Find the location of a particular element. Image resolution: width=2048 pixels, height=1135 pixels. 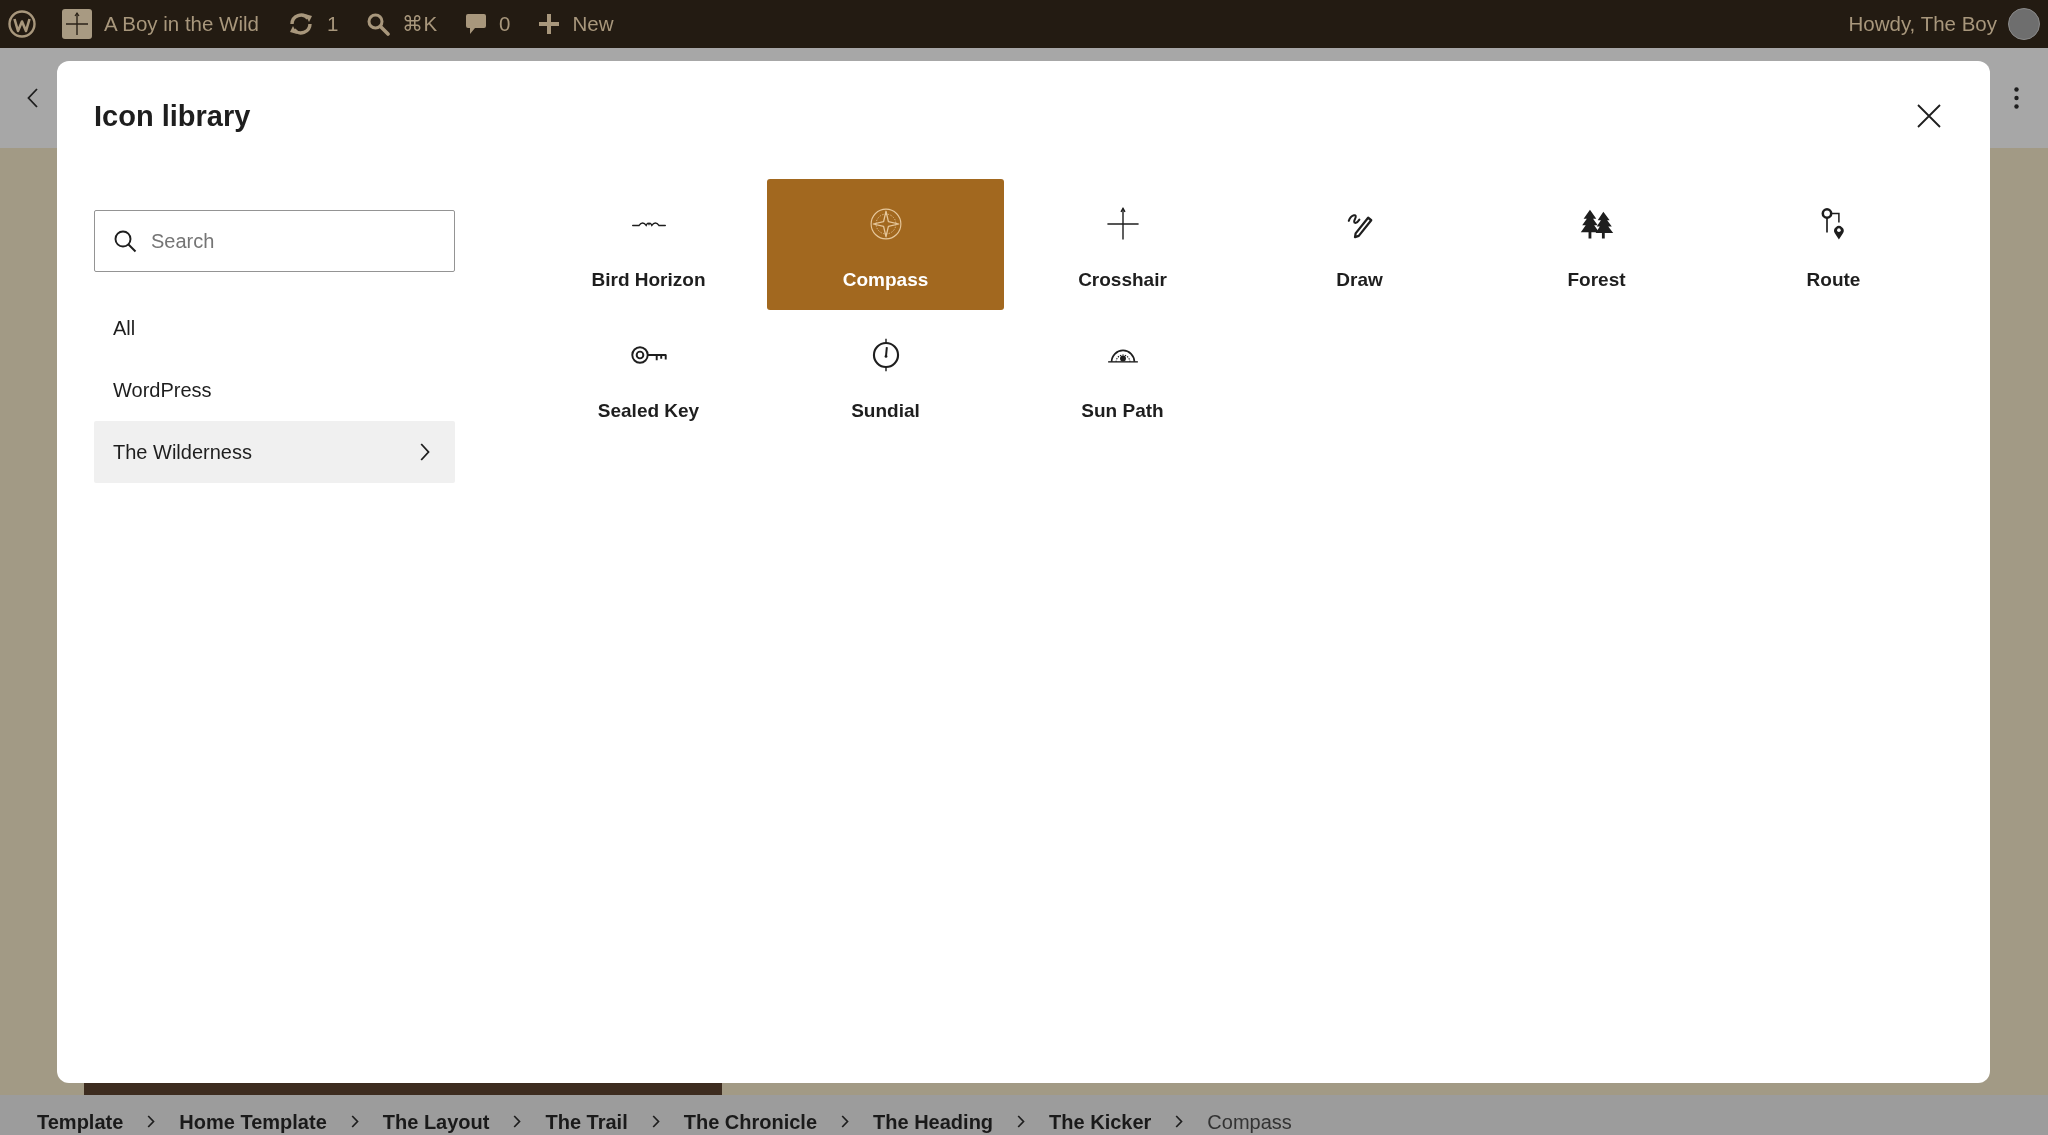

icon-option: Bird Horizon is located at coordinates (648, 244).